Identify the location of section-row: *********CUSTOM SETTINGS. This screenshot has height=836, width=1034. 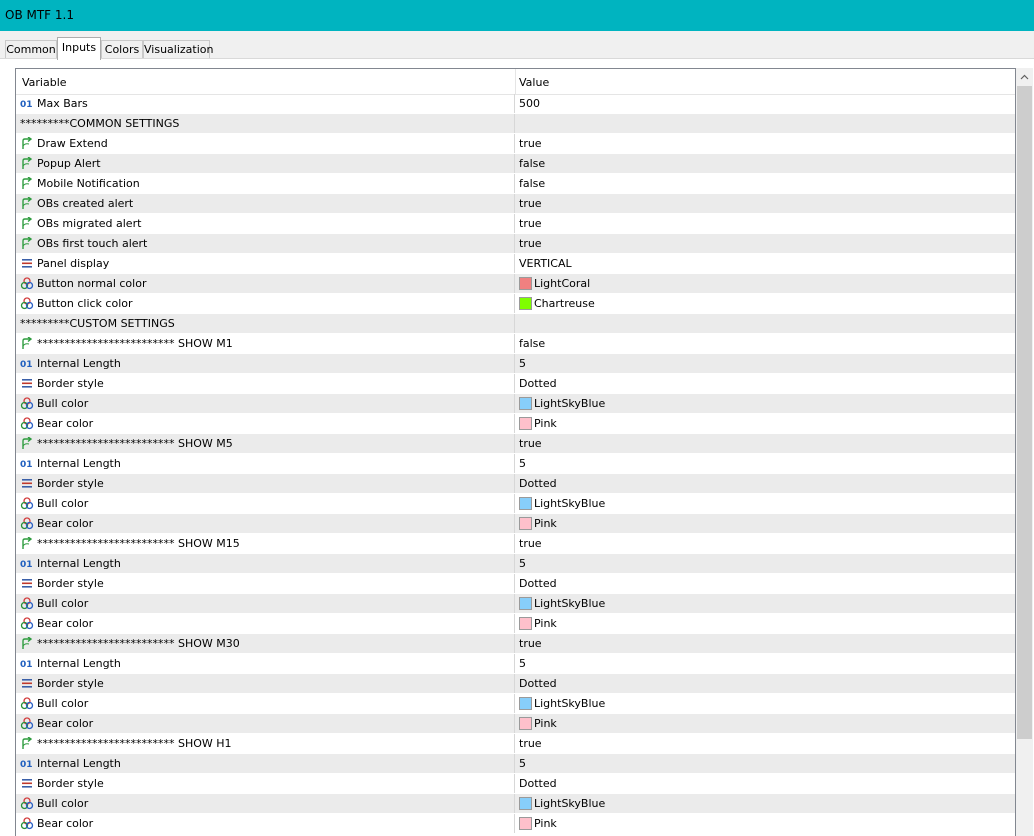
(515, 324).